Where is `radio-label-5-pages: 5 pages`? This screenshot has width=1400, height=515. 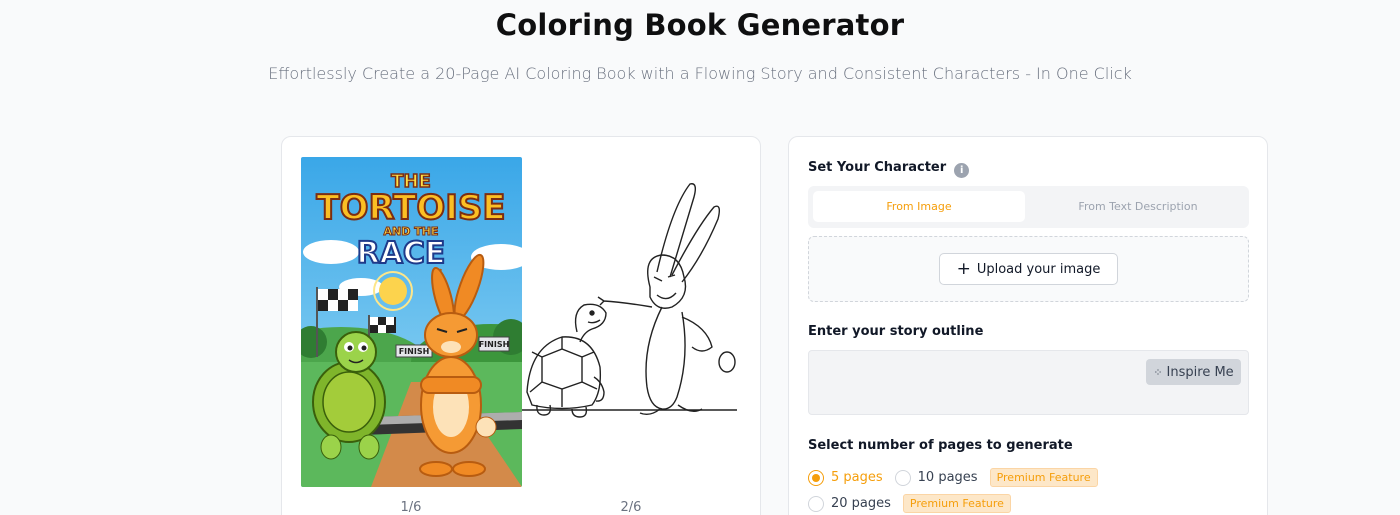
radio-label-5-pages: 5 pages is located at coordinates (857, 477).